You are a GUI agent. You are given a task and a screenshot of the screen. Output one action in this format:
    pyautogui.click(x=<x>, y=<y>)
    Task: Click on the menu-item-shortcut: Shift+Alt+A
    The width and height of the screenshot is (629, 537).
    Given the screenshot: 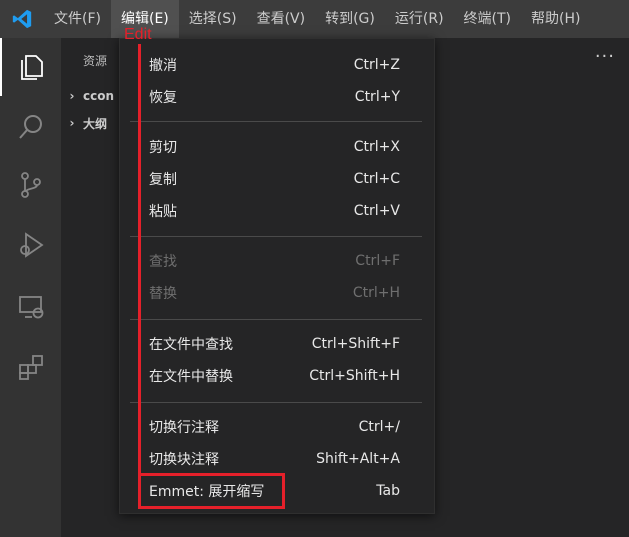 What is the action you would take?
    pyautogui.click(x=358, y=459)
    